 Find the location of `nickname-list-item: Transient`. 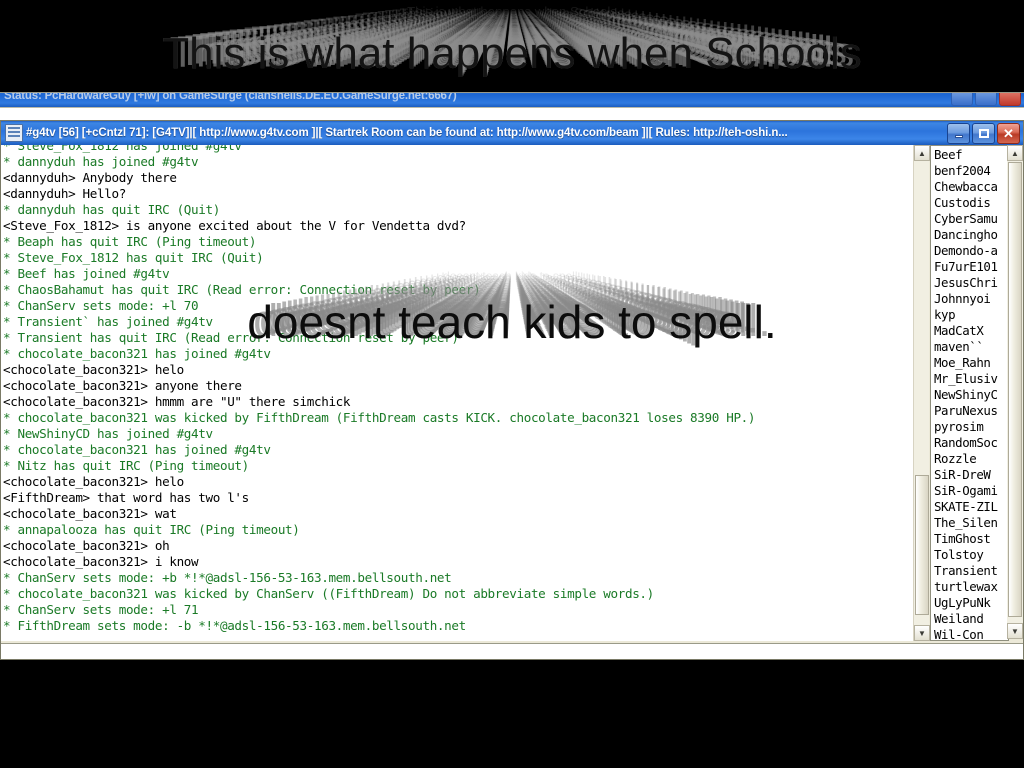

nickname-list-item: Transient is located at coordinates (969, 571).